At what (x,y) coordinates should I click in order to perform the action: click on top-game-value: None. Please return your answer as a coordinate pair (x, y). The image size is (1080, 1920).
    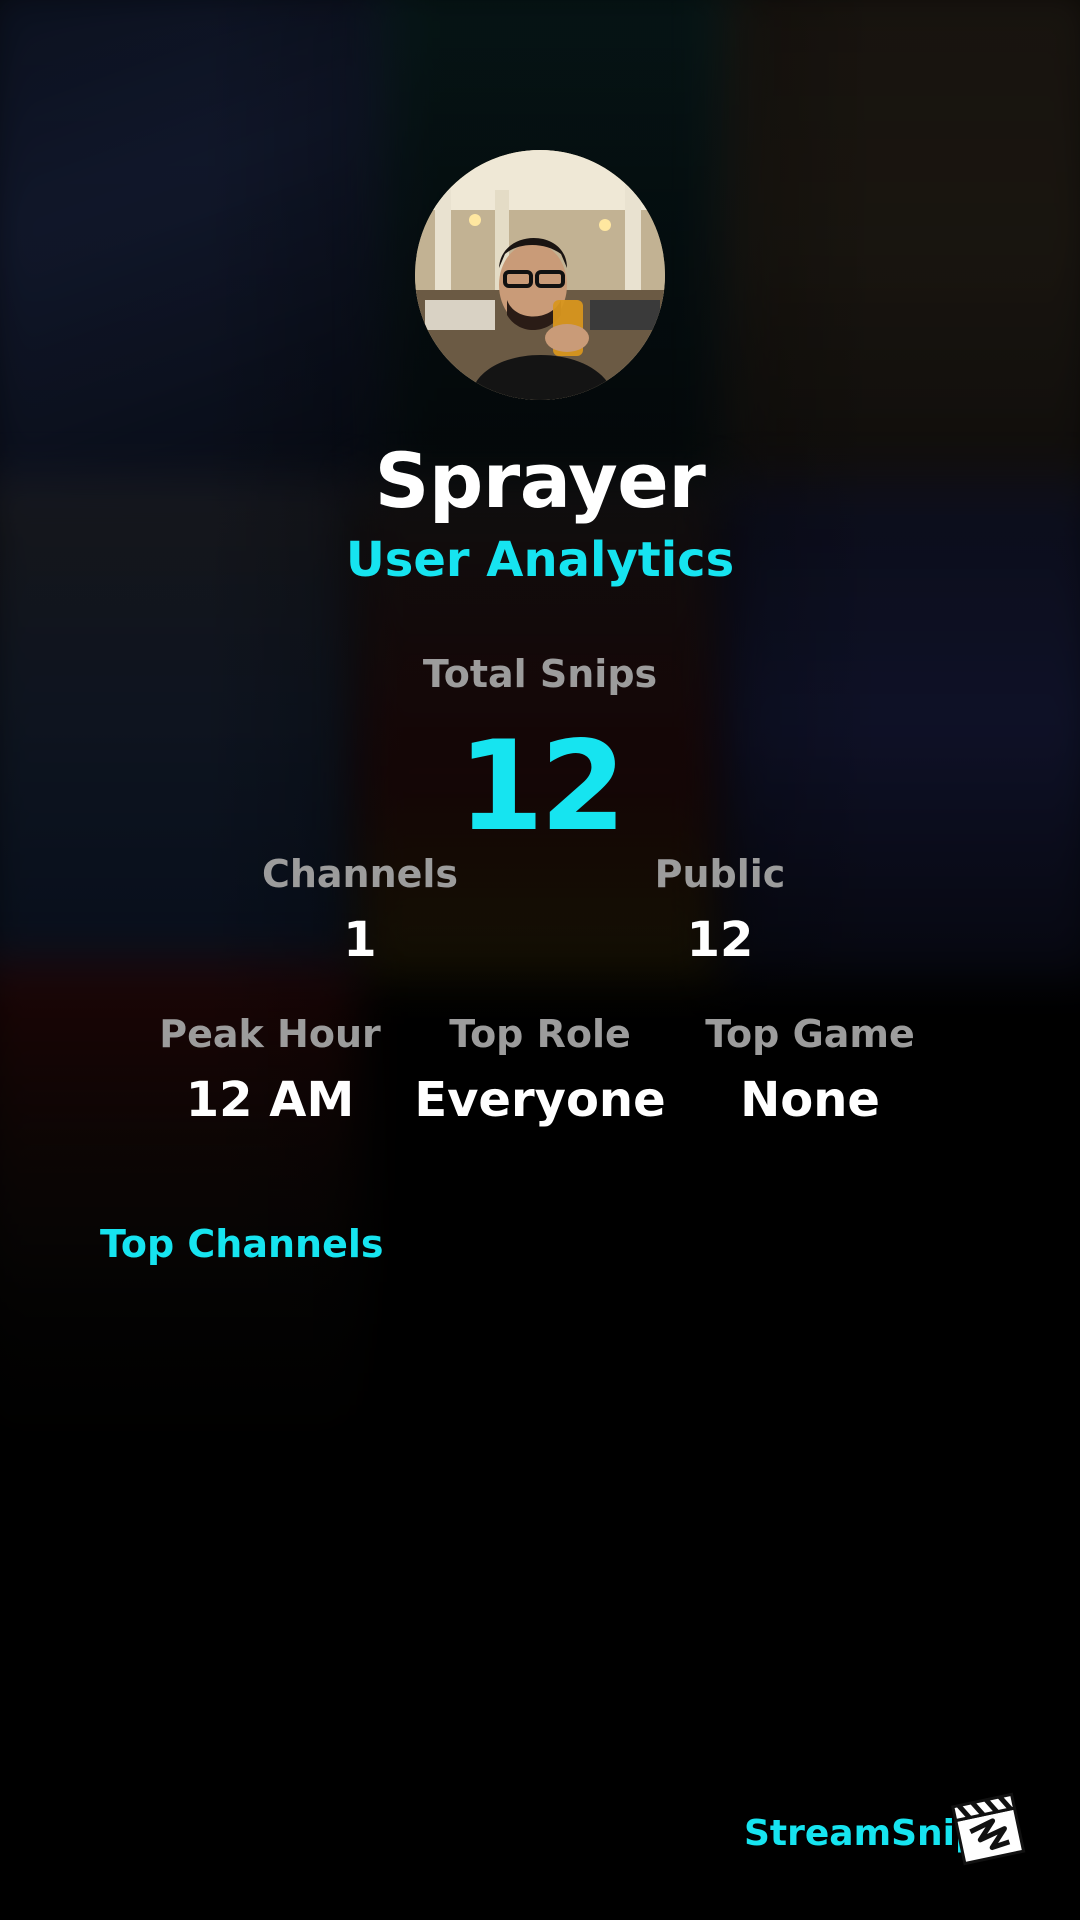
    Looking at the image, I should click on (810, 1100).